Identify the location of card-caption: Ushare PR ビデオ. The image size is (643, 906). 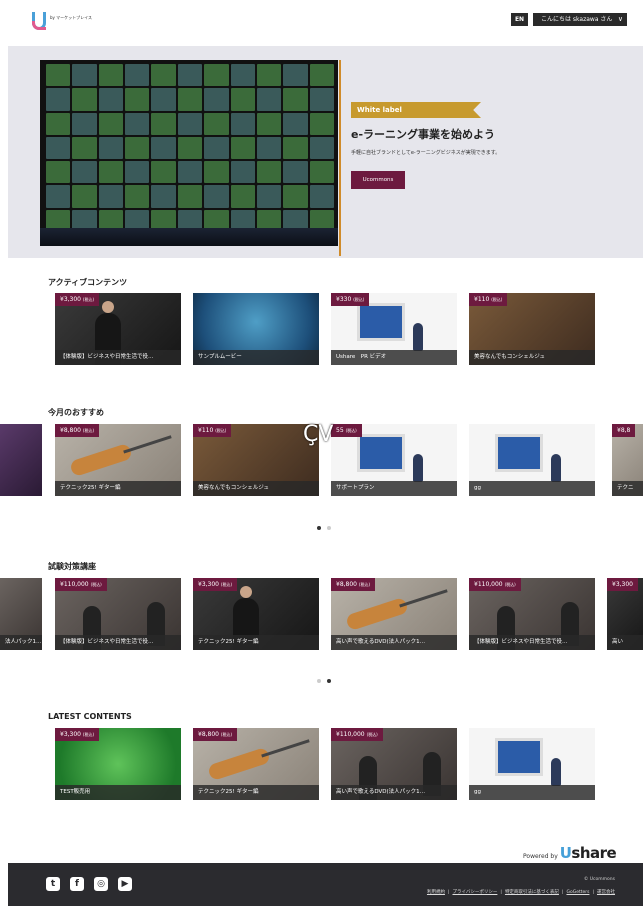
(394, 357).